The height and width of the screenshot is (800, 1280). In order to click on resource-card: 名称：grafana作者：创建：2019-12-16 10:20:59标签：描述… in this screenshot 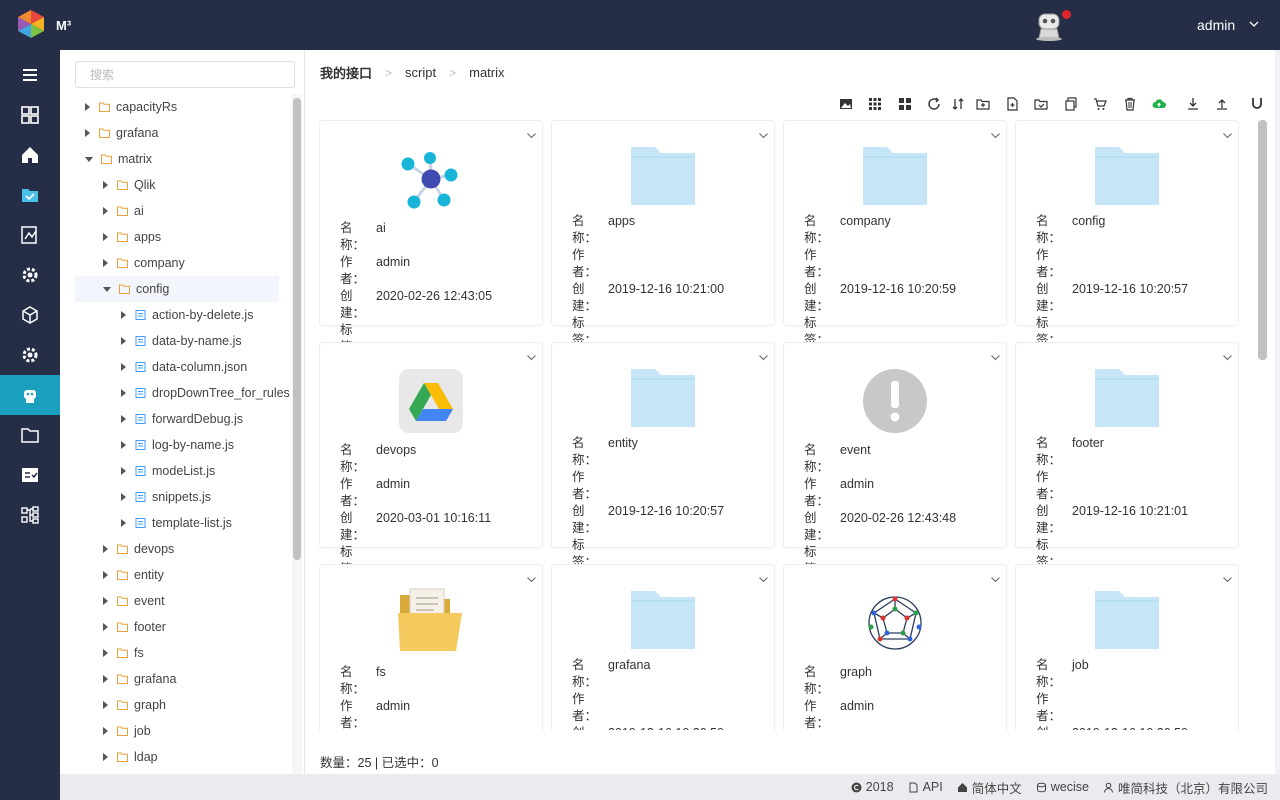, I will do `click(663, 647)`.